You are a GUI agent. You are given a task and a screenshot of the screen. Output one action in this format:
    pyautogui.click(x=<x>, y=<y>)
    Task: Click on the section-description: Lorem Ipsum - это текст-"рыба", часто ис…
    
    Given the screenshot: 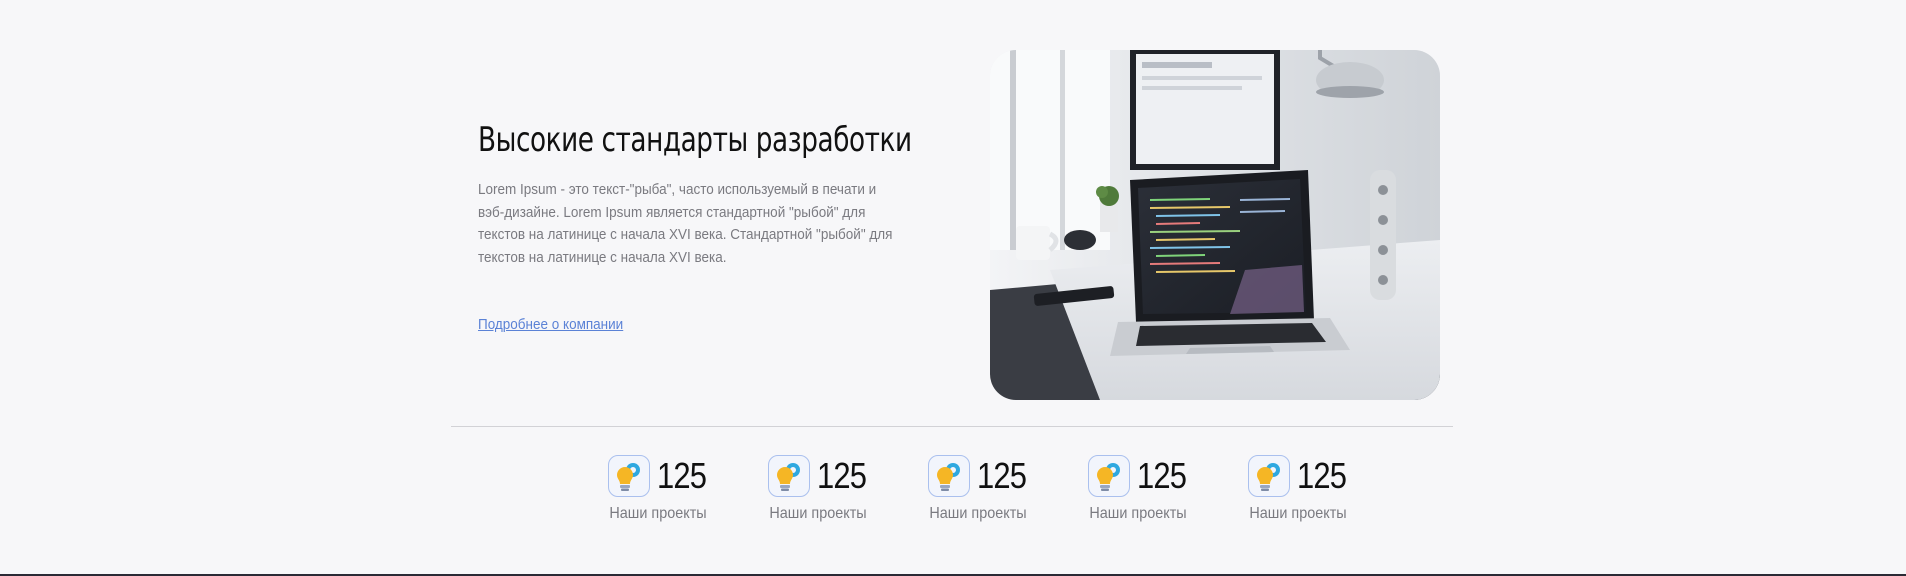 What is the action you would take?
    pyautogui.click(x=685, y=223)
    